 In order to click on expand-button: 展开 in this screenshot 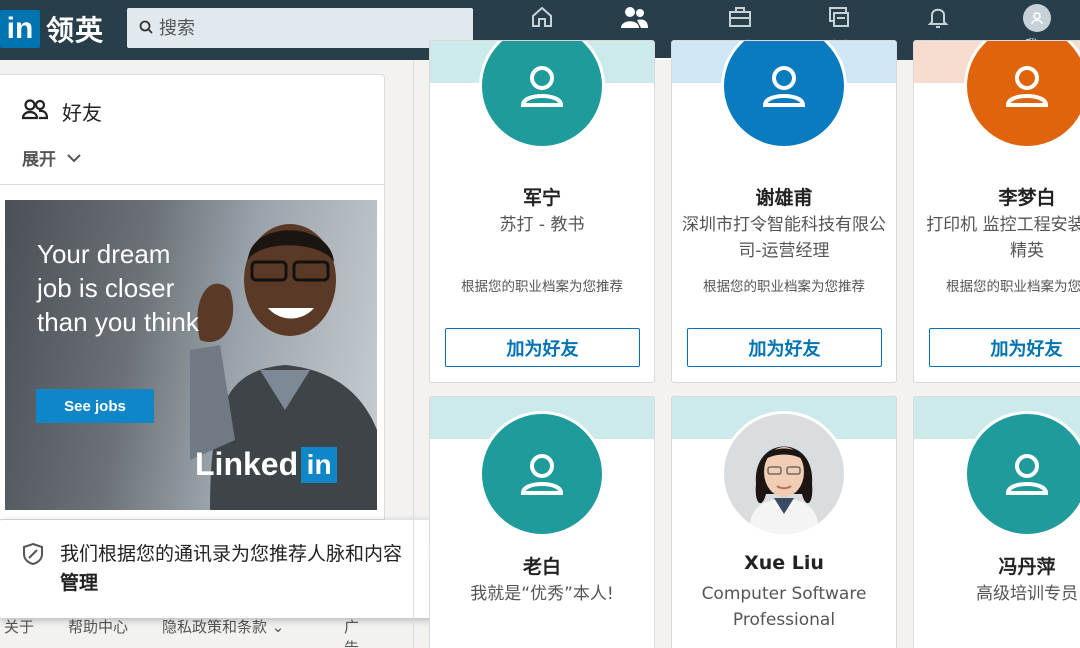, I will do `click(52, 157)`.